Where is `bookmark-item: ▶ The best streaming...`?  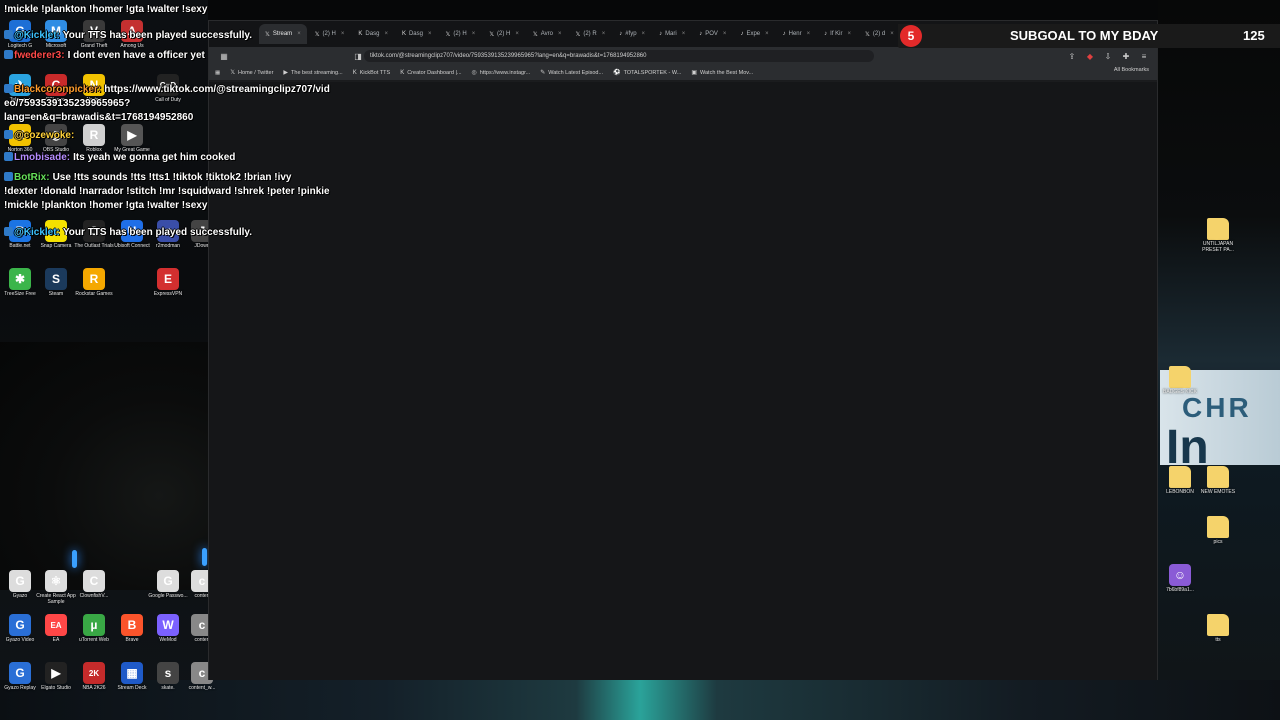
bookmark-item: ▶ The best streaming... is located at coordinates (312, 73).